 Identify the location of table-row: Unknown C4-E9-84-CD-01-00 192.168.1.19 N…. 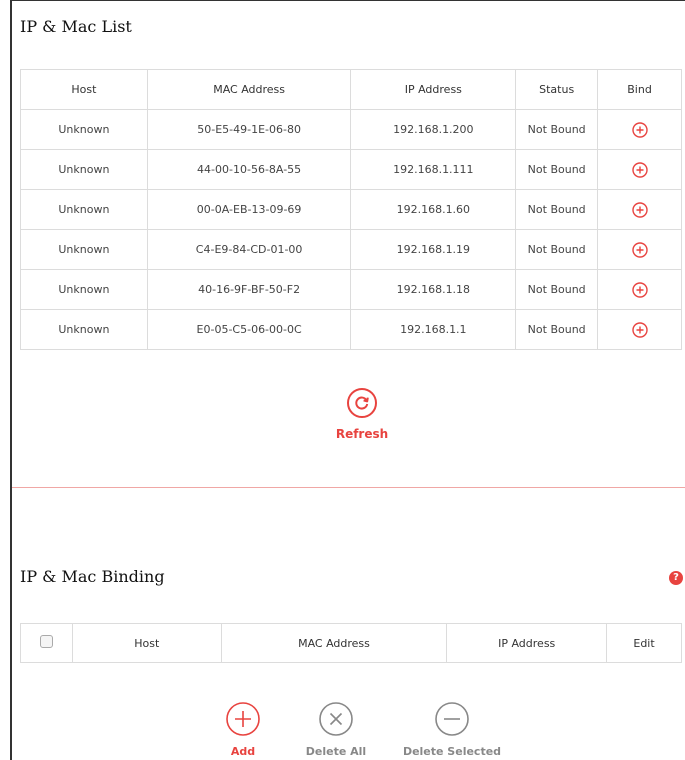
(351, 249).